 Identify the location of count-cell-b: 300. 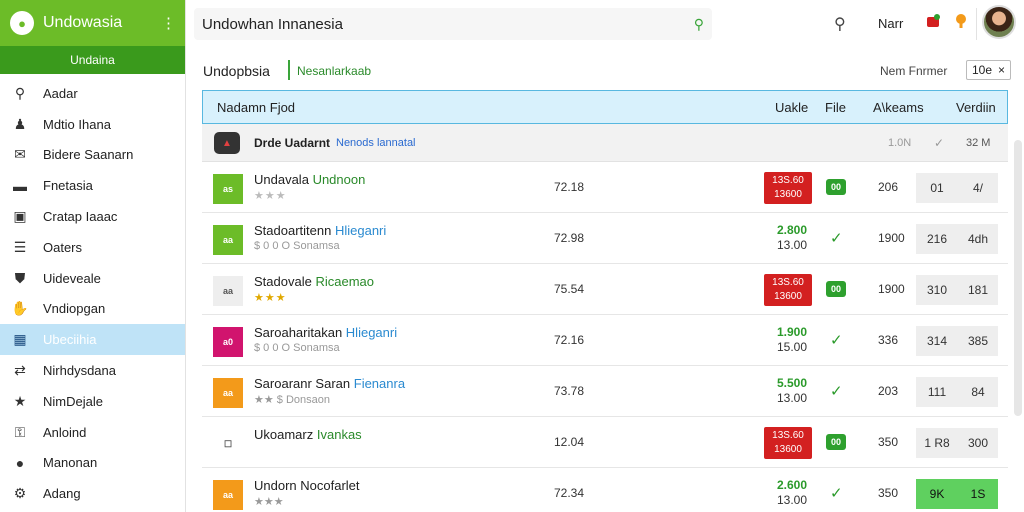
(978, 443).